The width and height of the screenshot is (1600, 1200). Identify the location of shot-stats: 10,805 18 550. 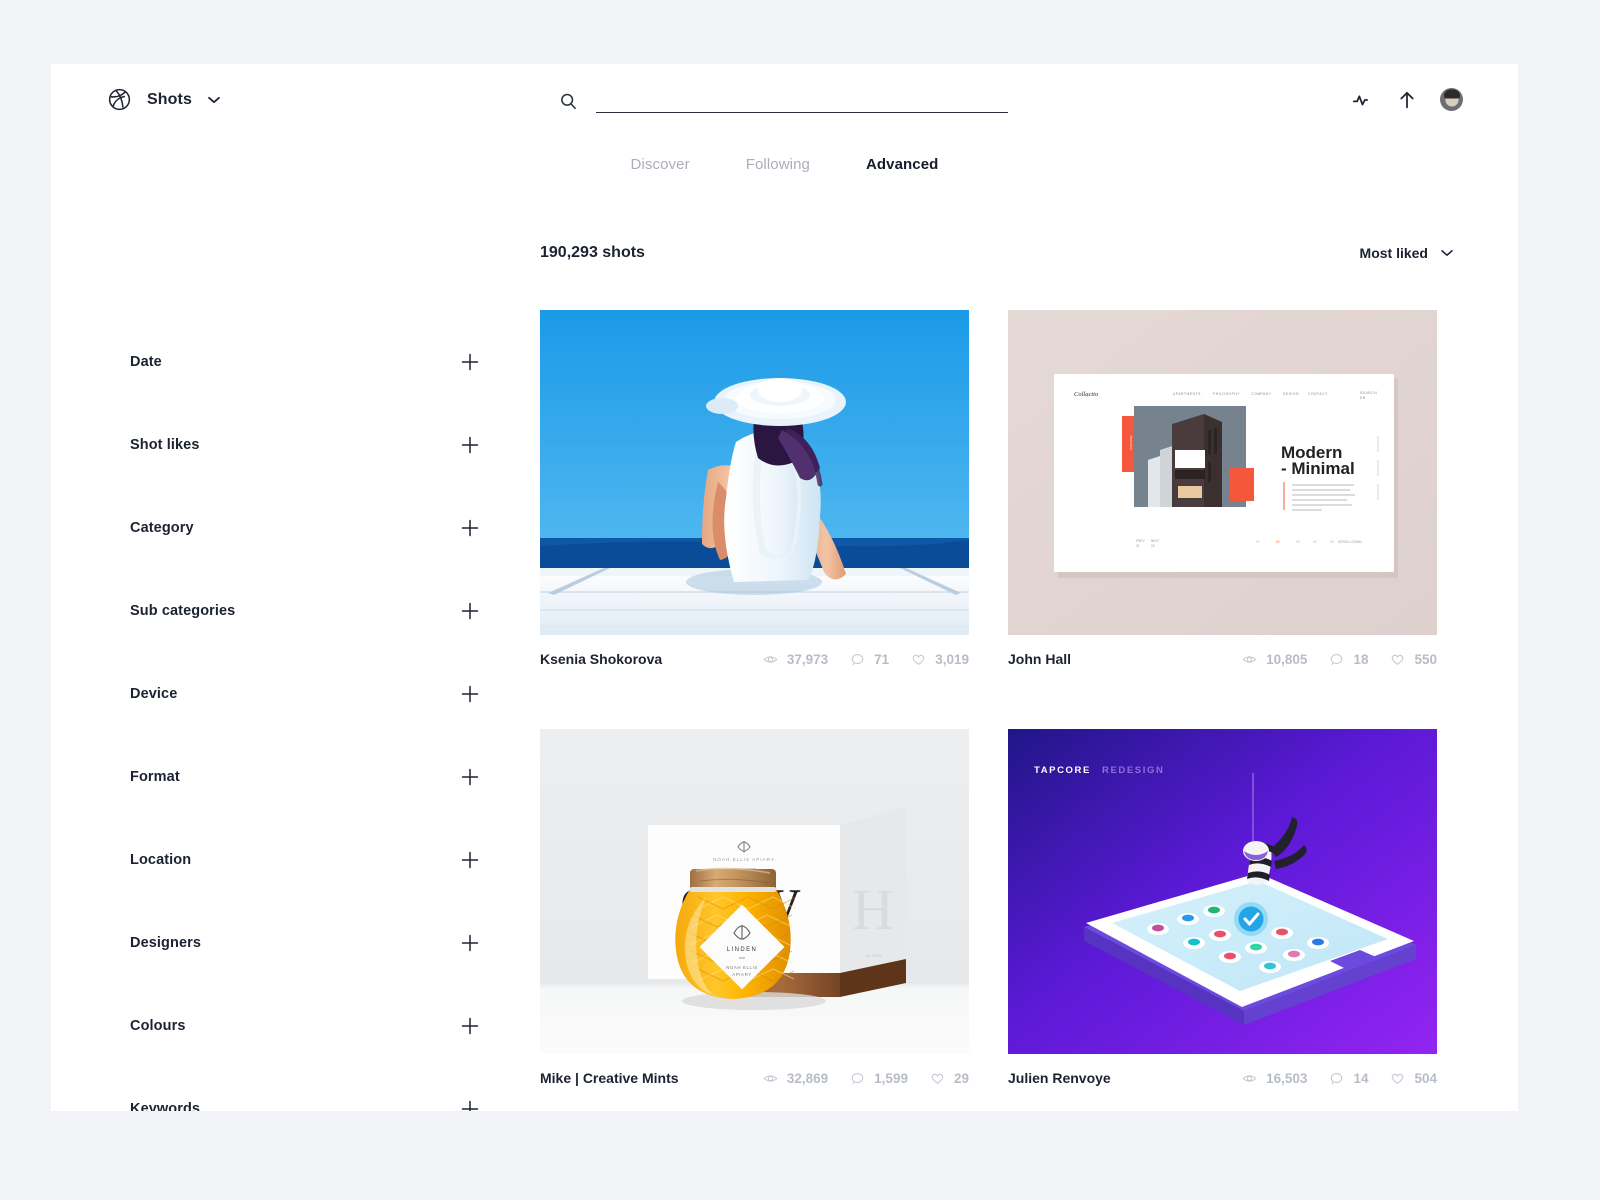
(1339, 659).